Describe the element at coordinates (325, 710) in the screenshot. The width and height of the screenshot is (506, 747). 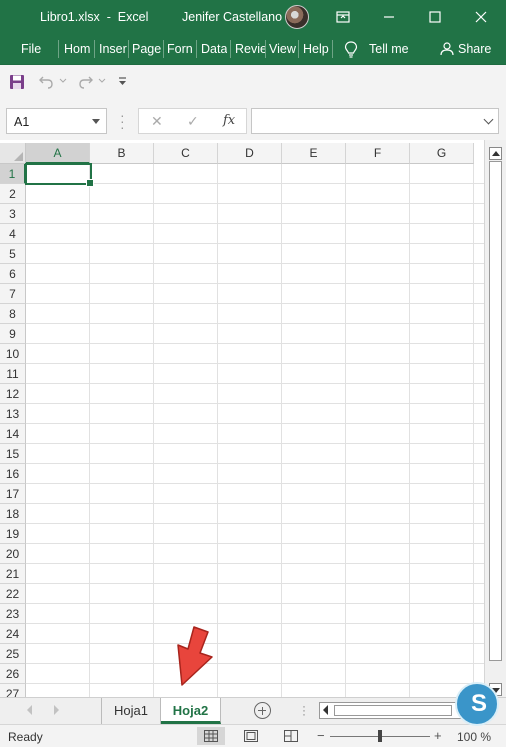
I see `scroll-left-arrow` at that location.